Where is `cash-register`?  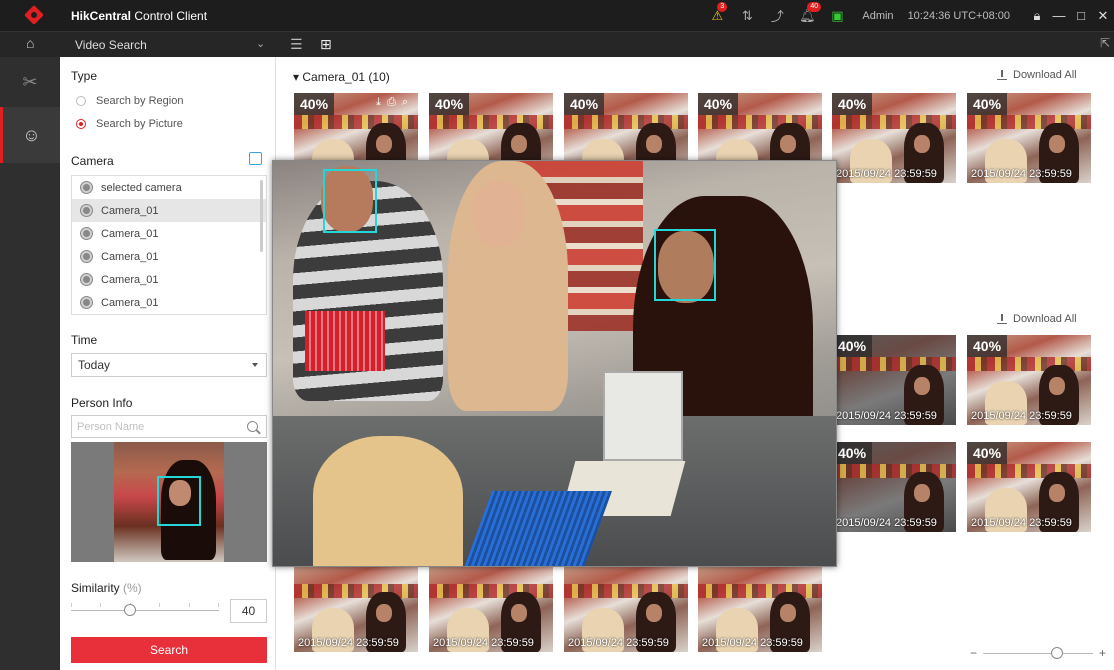 cash-register is located at coordinates (643, 416).